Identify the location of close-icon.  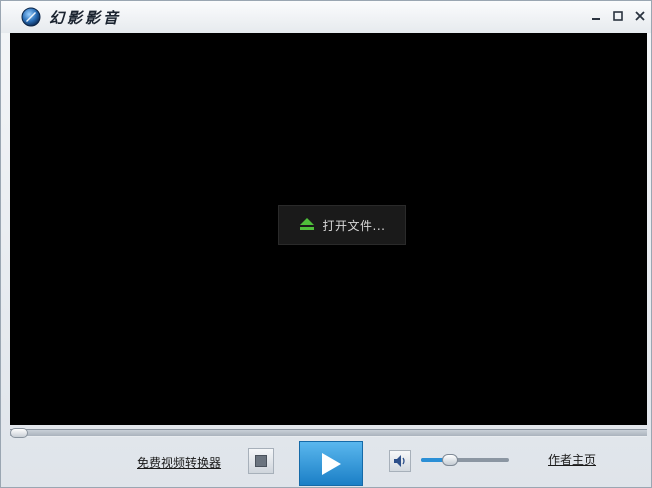
(640, 16).